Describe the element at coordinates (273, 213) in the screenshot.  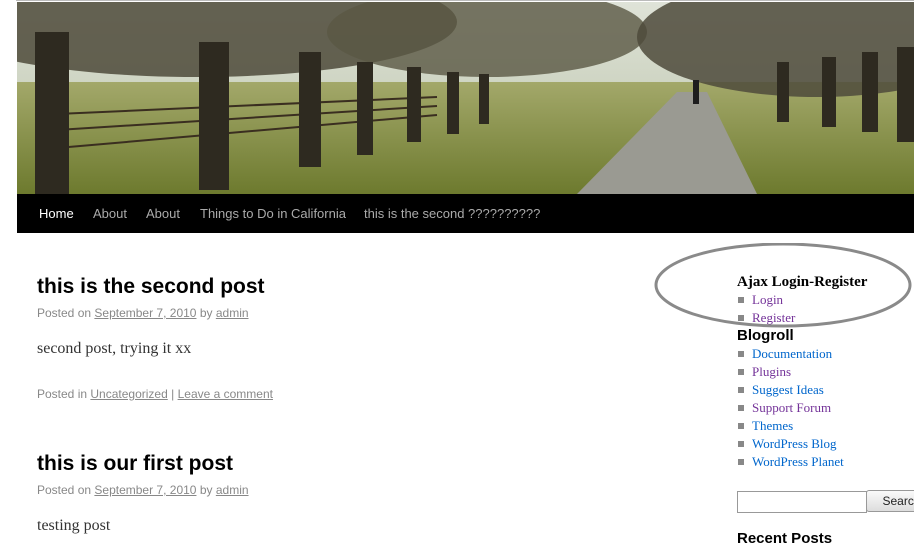
I see `nav-item-things-to-do: Things to Do in California` at that location.